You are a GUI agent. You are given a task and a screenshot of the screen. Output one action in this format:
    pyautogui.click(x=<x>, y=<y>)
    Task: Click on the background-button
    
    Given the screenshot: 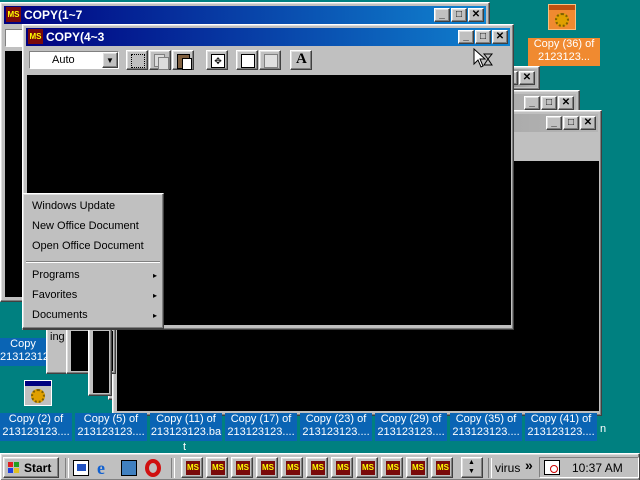 What is the action you would take?
    pyautogui.click(x=270, y=60)
    